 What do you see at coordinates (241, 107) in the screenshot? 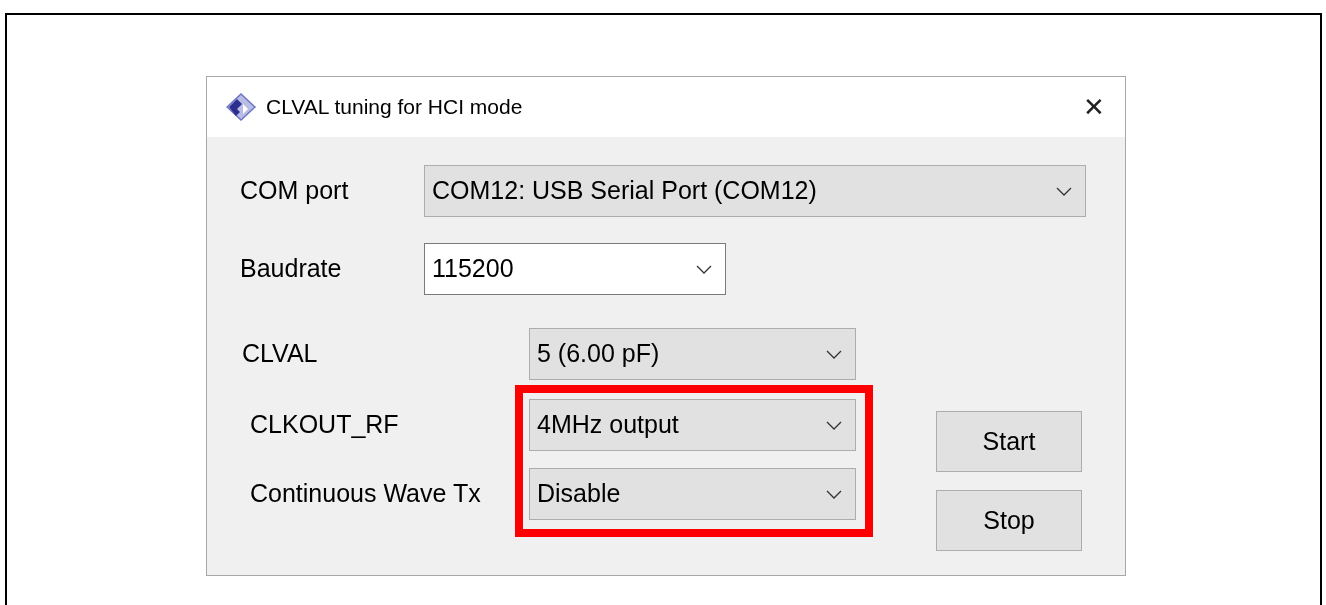
I see `app-icon` at bounding box center [241, 107].